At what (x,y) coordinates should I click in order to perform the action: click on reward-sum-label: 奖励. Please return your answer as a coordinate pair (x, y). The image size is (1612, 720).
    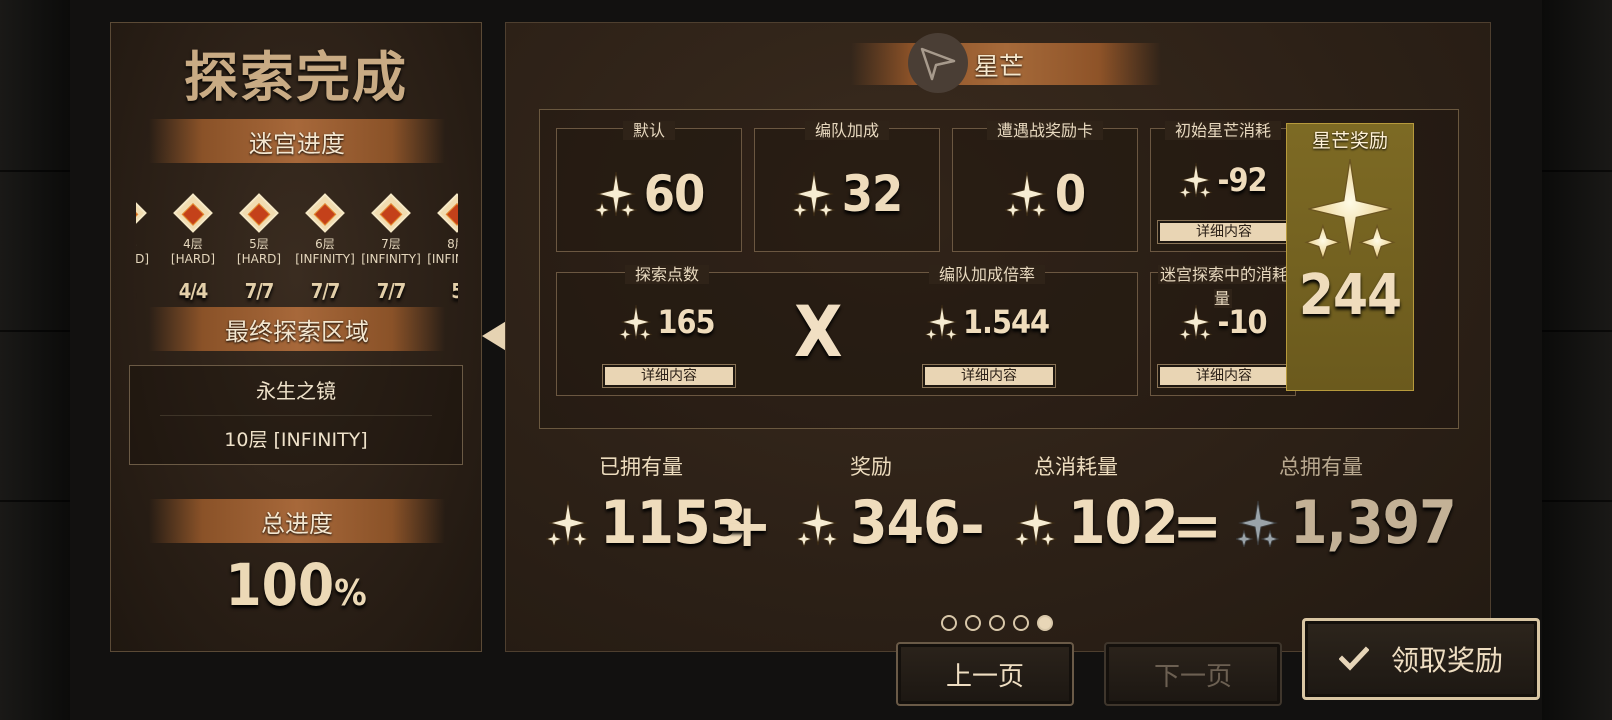
    Looking at the image, I should click on (871, 467).